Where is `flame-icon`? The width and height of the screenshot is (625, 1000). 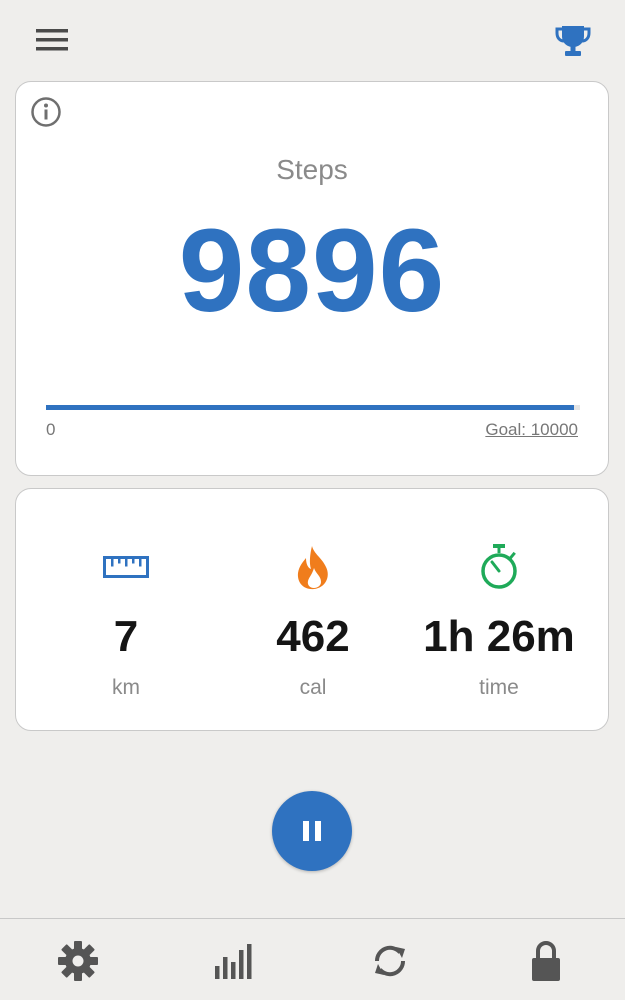 flame-icon is located at coordinates (312, 568).